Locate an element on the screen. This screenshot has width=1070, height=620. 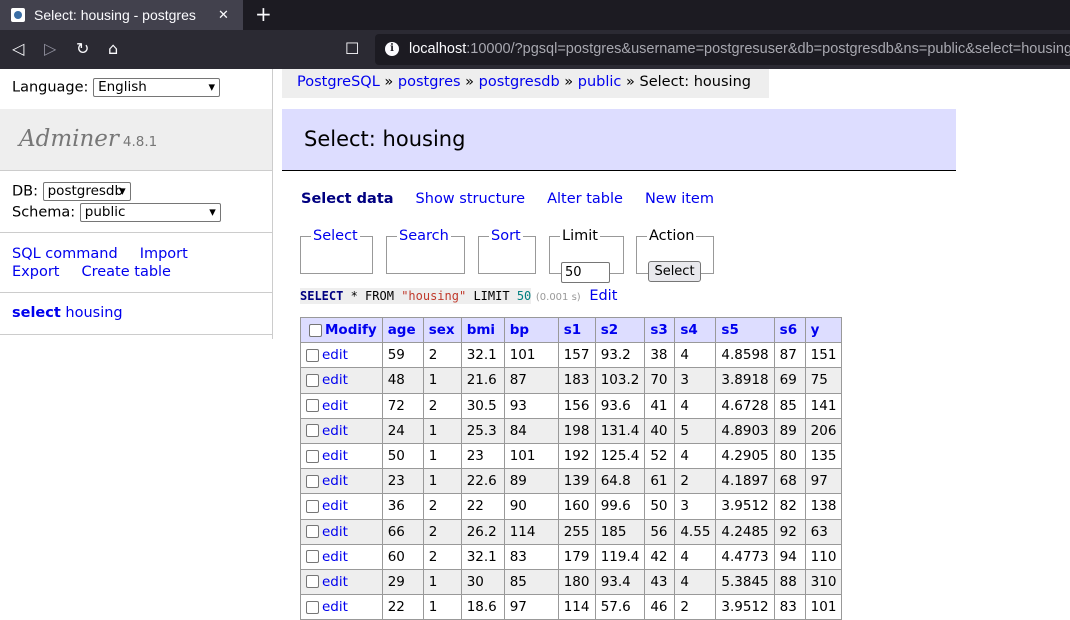
table-row: edit 66 2 26.2 114 255 185 56 4.55 4.2485 92 63 is located at coordinates (571, 531).